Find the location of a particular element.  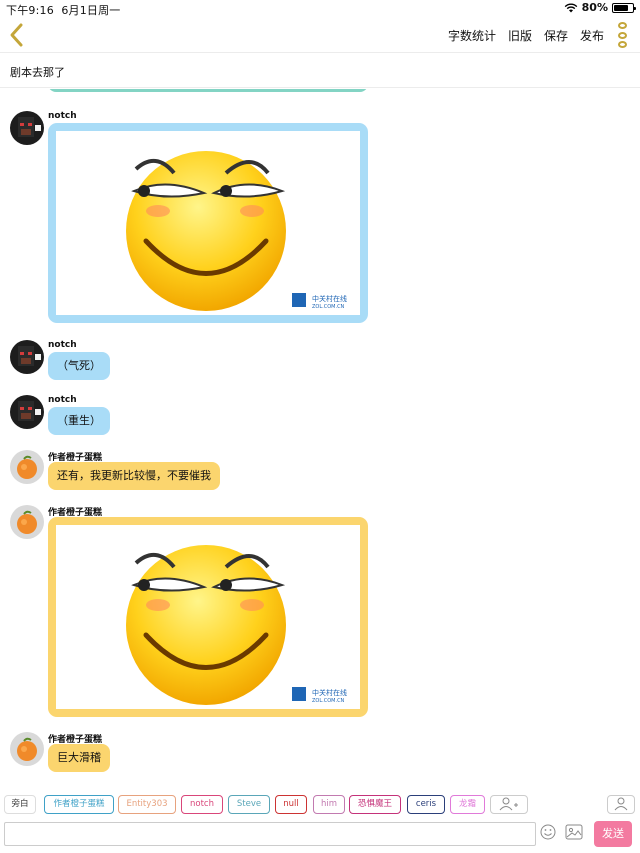

word-count-button: 字数统计 is located at coordinates (472, 35).